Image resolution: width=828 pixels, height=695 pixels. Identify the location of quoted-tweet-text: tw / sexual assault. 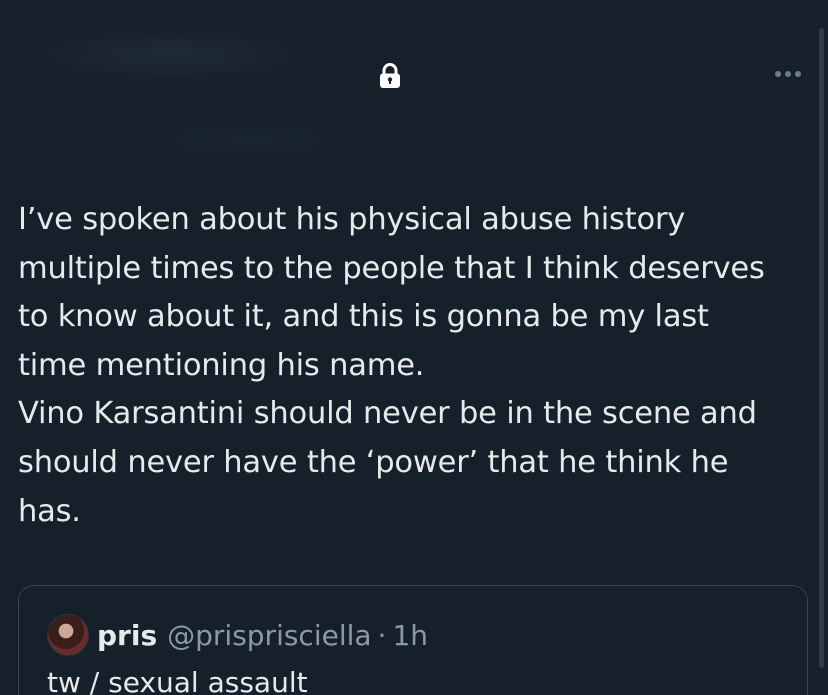
(177, 680).